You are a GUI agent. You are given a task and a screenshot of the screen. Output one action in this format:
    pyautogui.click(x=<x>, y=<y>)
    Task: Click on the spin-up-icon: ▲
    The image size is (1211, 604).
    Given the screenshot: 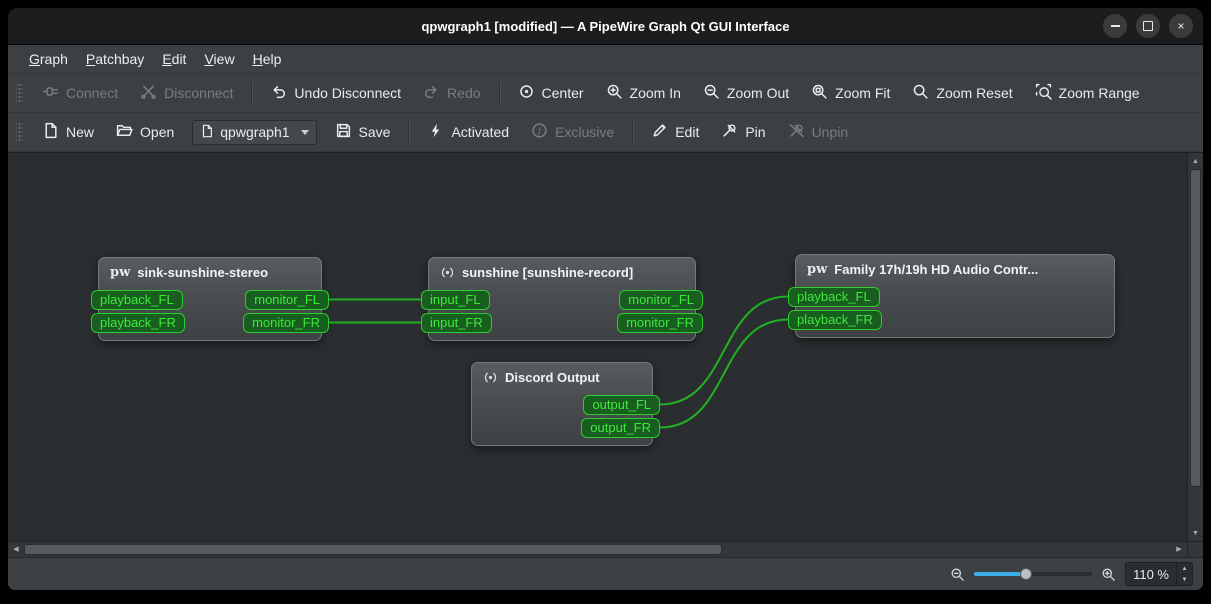 What is the action you would take?
    pyautogui.click(x=1184, y=568)
    